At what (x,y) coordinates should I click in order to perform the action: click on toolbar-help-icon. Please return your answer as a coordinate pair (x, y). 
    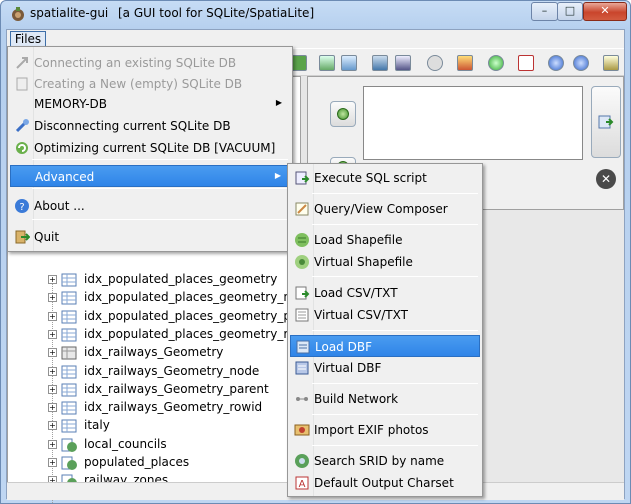
    Looking at the image, I should click on (556, 63).